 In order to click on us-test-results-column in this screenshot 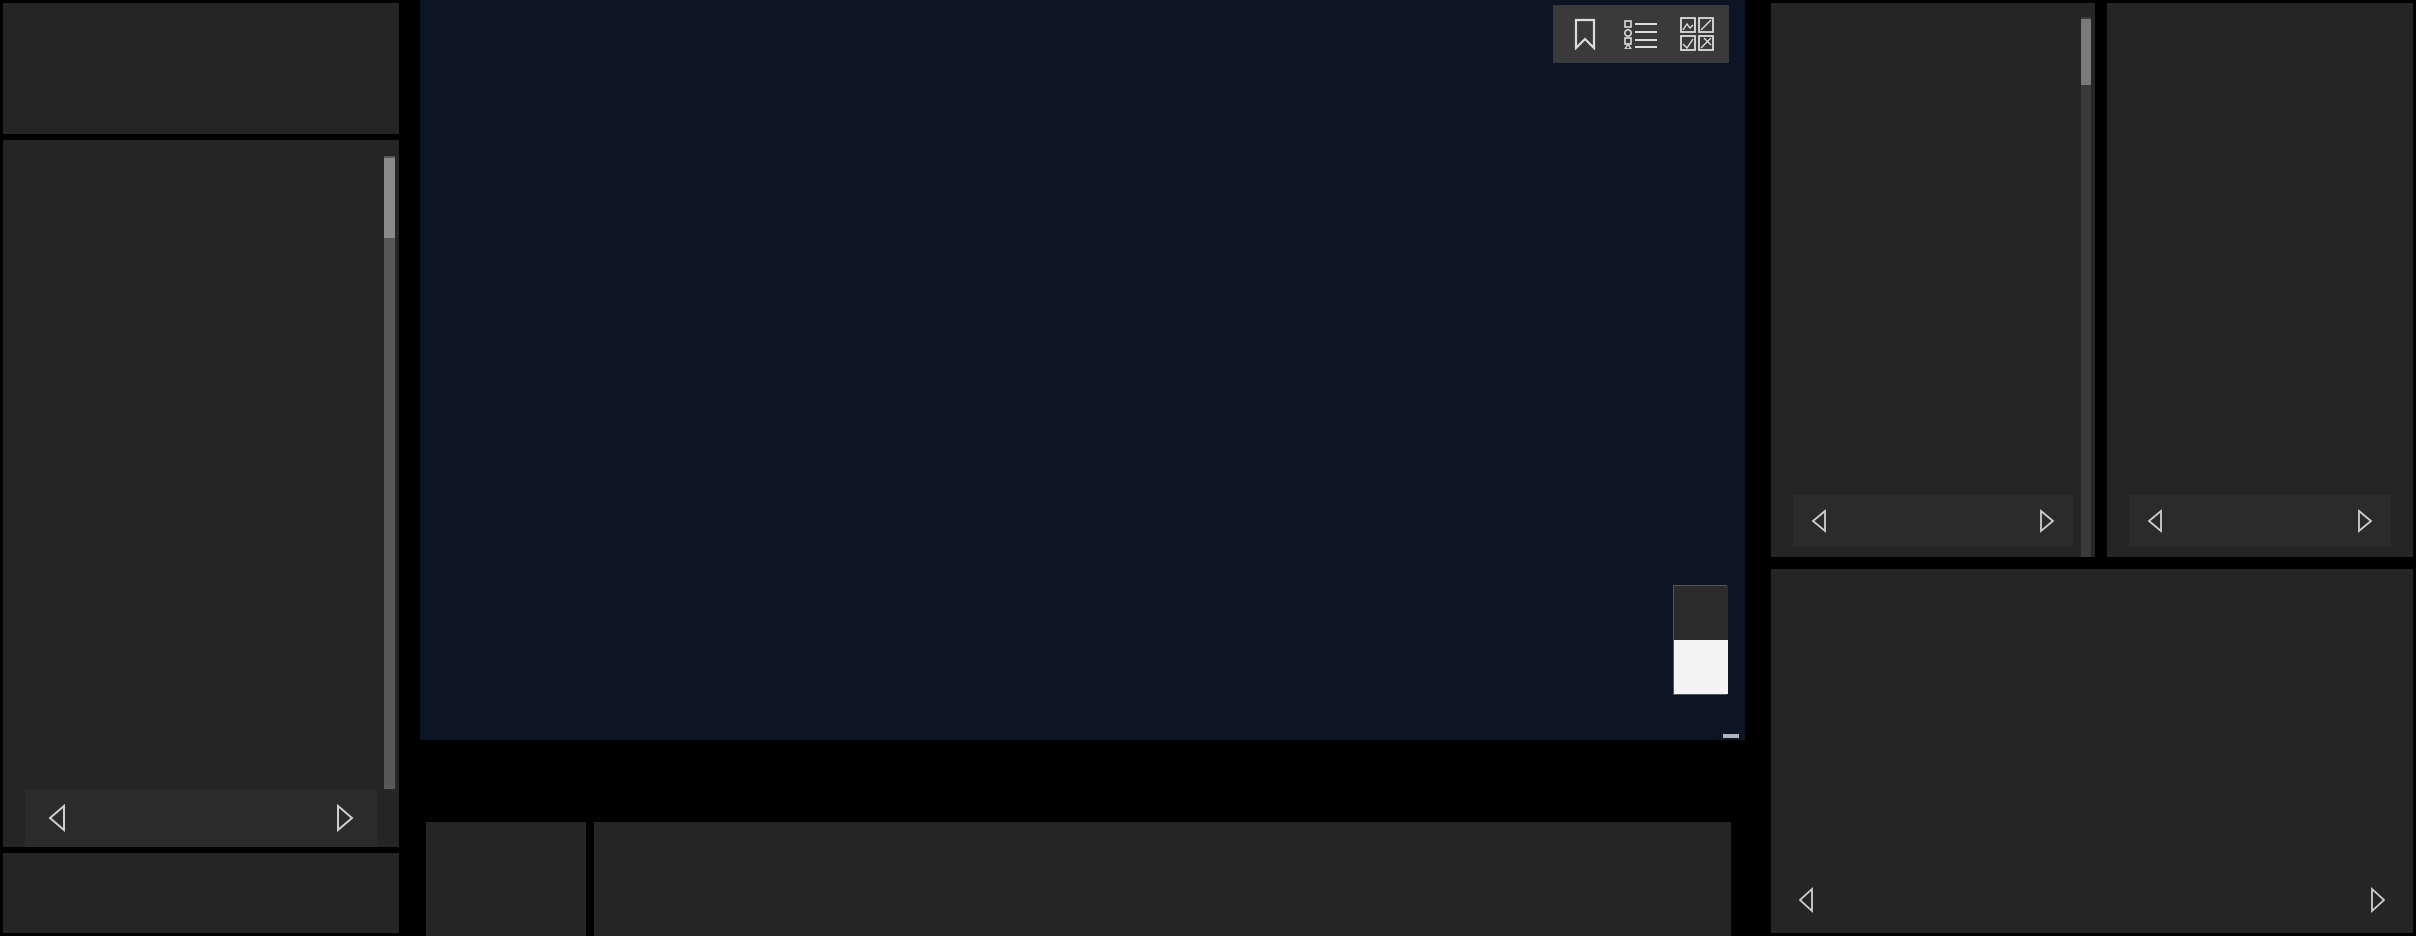, I will do `click(2260, 280)`.